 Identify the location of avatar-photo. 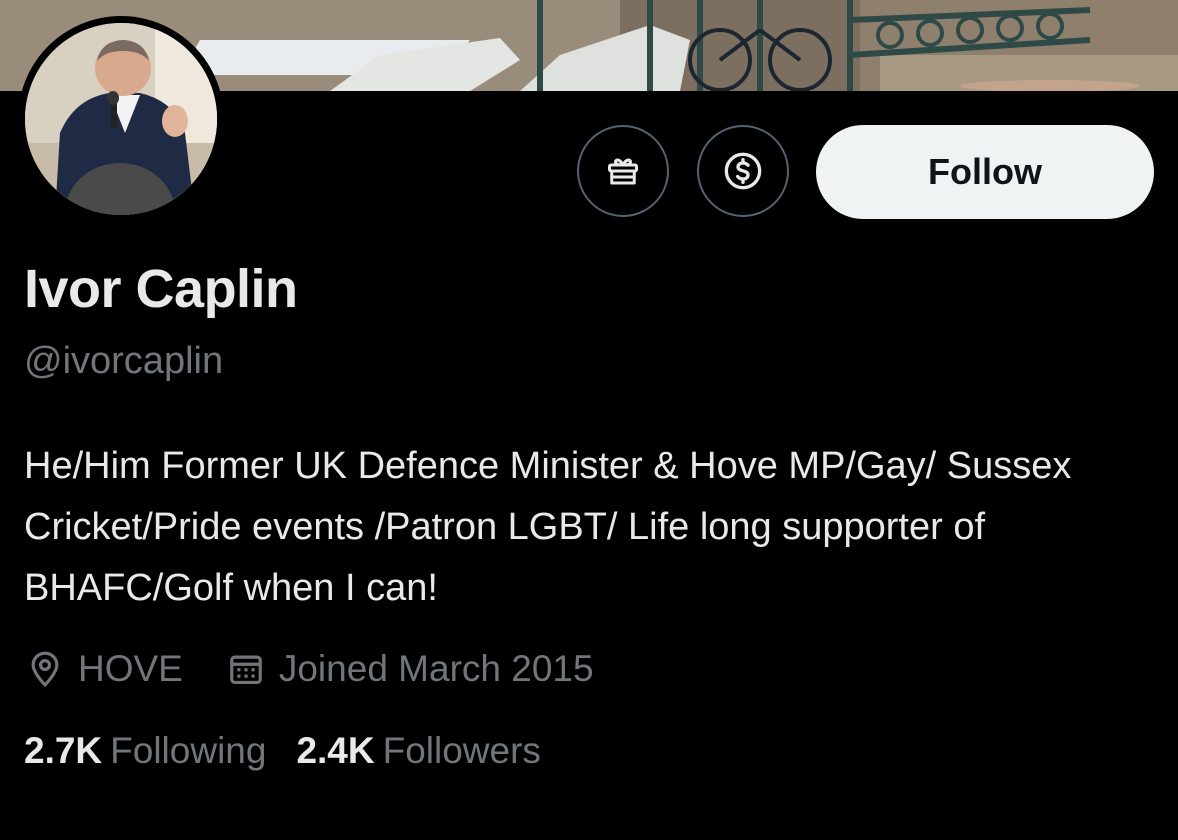
(121, 119).